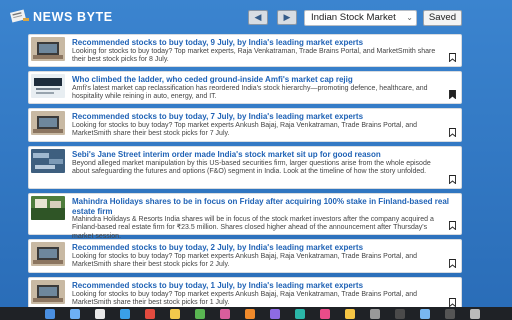 Image resolution: width=512 pixels, height=320 pixels. I want to click on next-button: ▶, so click(287, 17).